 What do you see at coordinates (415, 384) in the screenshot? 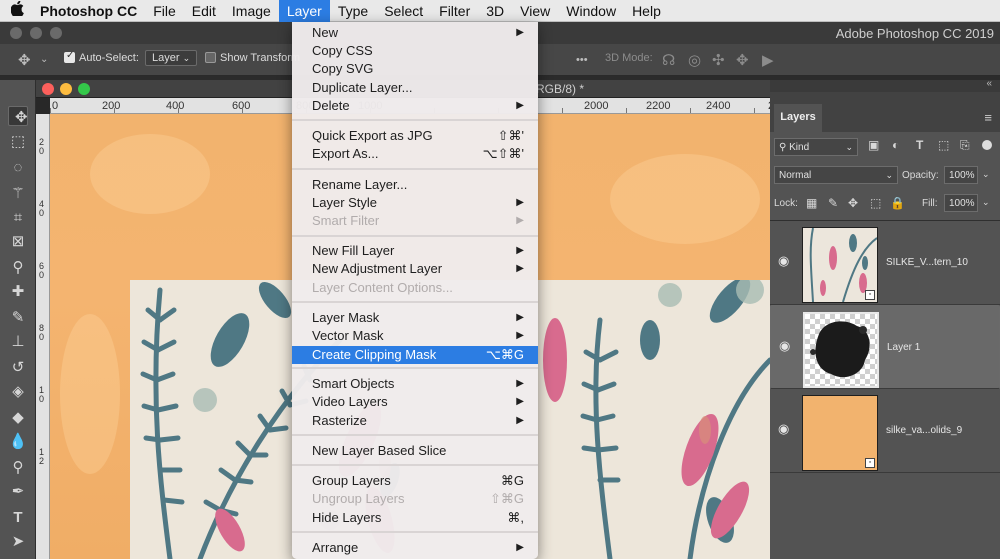
I see `menu-item-smart-objects: Smart Objects ▶` at bounding box center [415, 384].